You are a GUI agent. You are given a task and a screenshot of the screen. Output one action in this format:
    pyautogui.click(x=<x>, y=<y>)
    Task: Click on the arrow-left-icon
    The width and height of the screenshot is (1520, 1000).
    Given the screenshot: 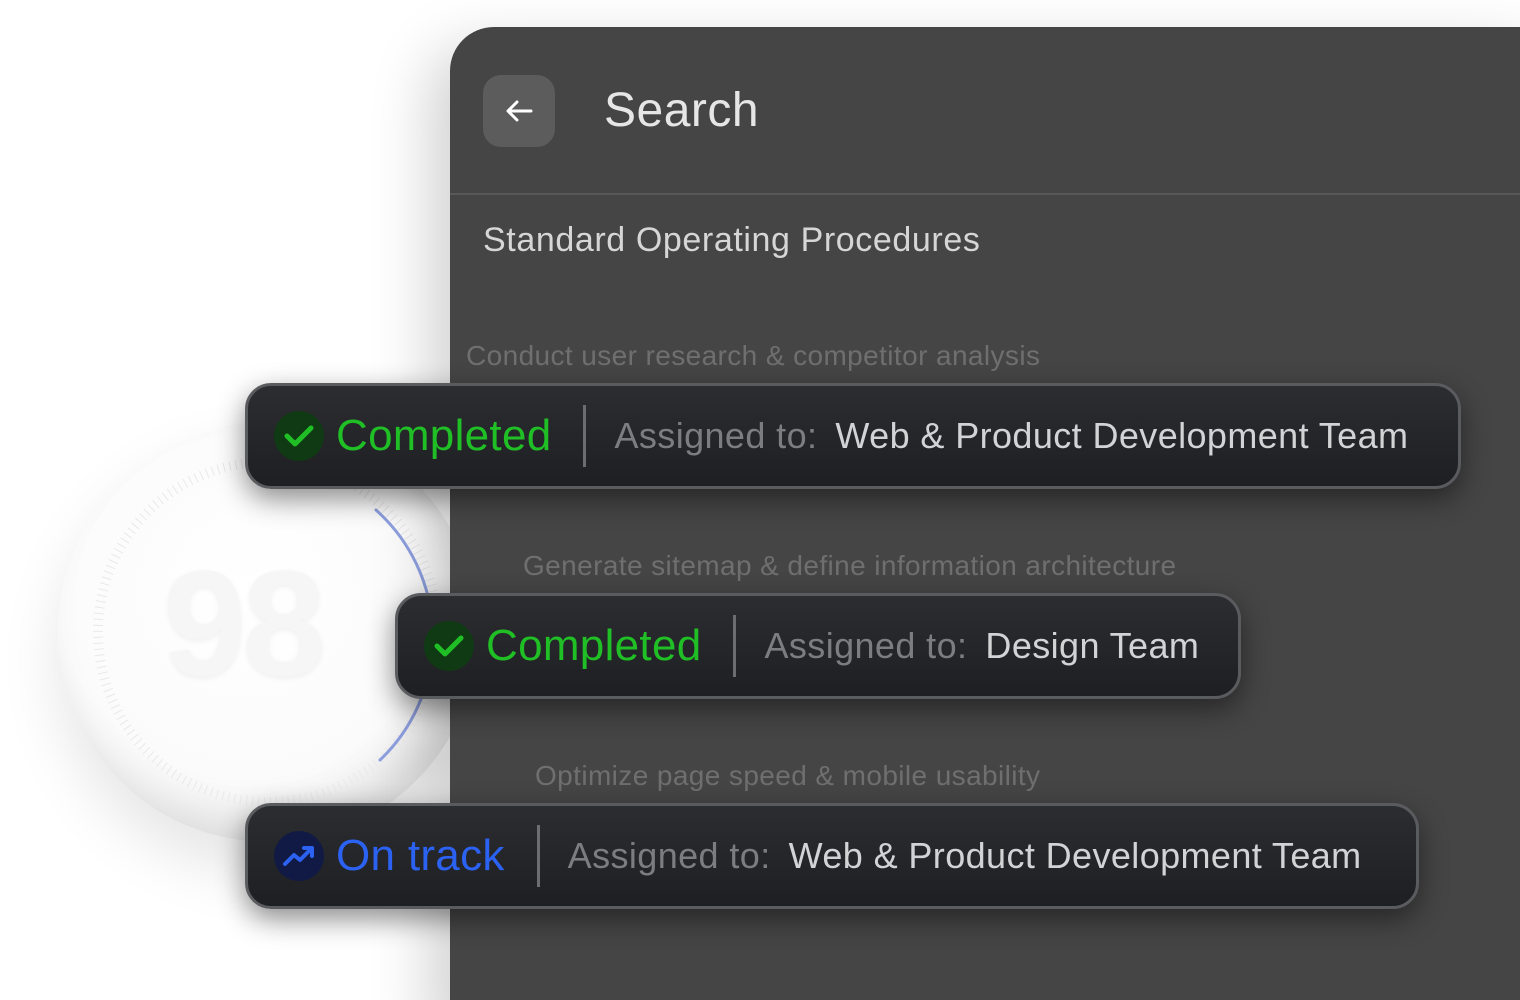 What is the action you would take?
    pyautogui.click(x=519, y=111)
    